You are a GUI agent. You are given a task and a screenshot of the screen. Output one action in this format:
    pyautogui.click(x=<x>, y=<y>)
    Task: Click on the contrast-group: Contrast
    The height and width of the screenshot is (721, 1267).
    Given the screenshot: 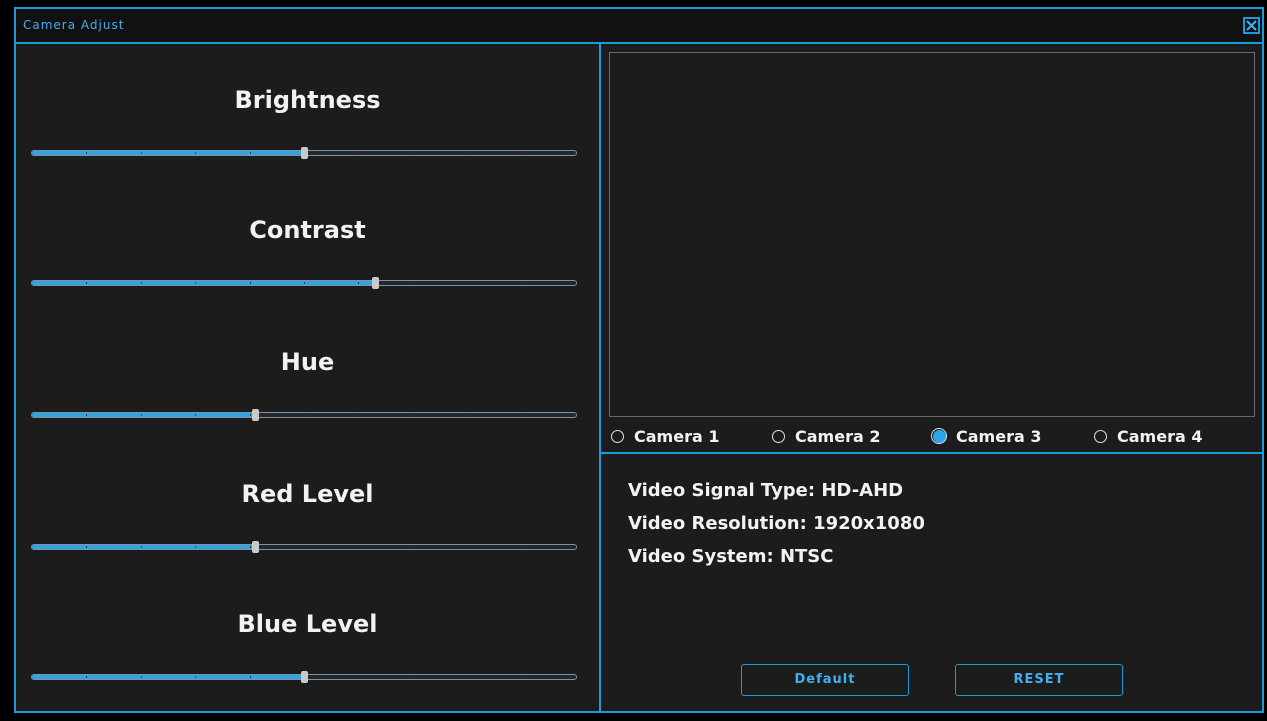 What is the action you would take?
    pyautogui.click(x=307, y=256)
    